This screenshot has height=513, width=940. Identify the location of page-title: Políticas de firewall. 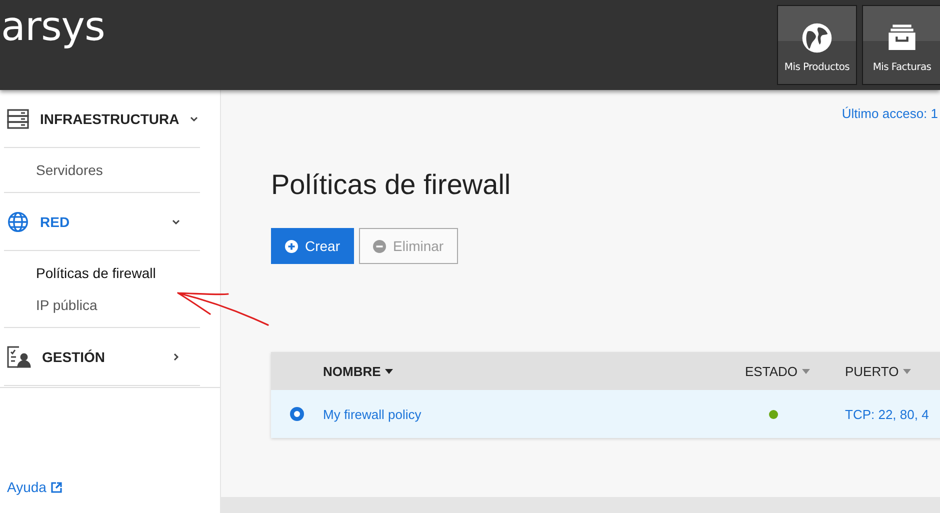
(391, 185).